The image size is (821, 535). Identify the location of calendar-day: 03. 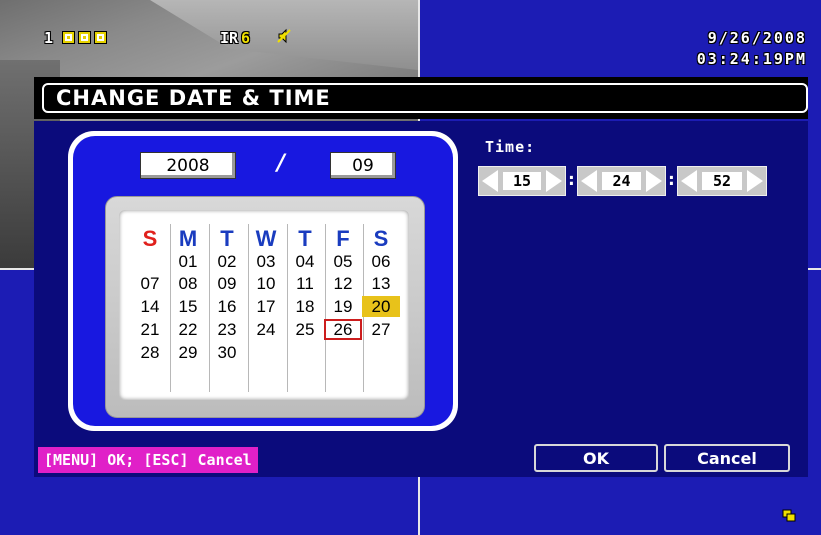
(266, 261).